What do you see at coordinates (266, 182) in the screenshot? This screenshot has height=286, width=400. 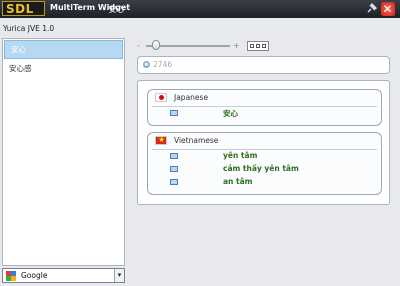 I see `term-row: an tâm` at bounding box center [266, 182].